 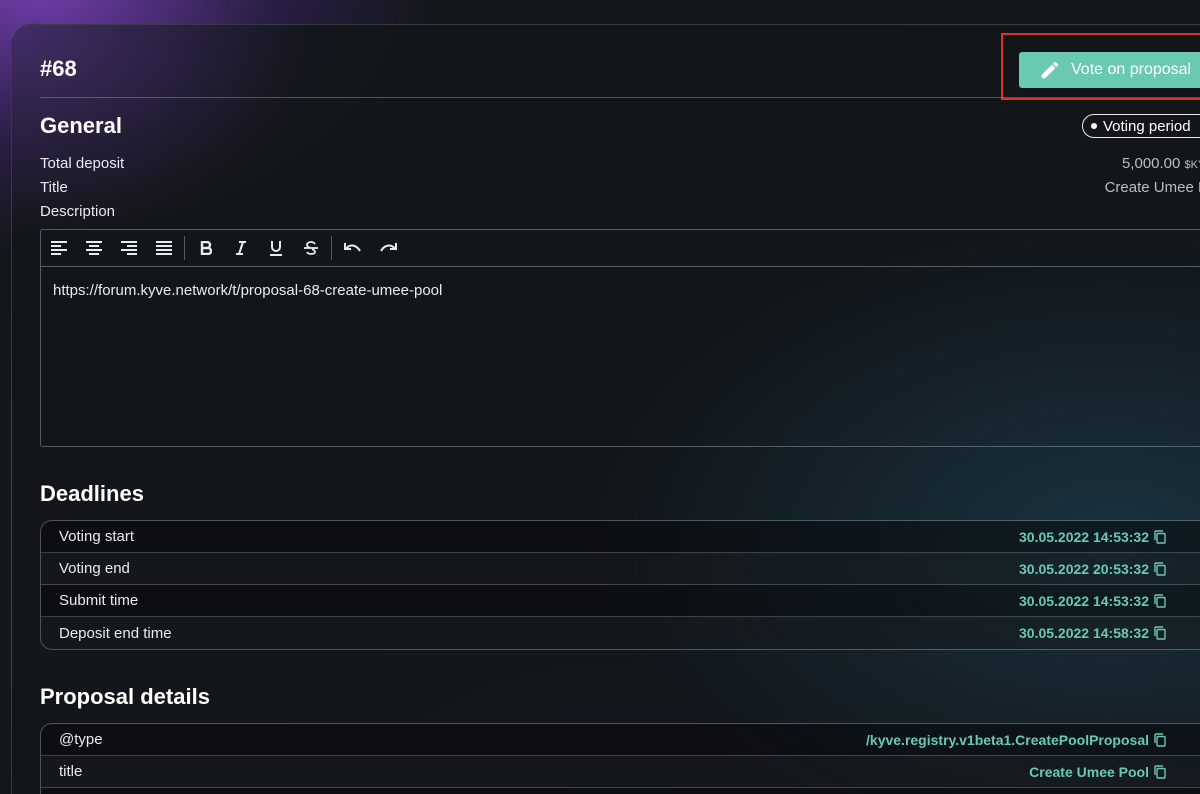 What do you see at coordinates (81, 739) in the screenshot?
I see `type-label: @type` at bounding box center [81, 739].